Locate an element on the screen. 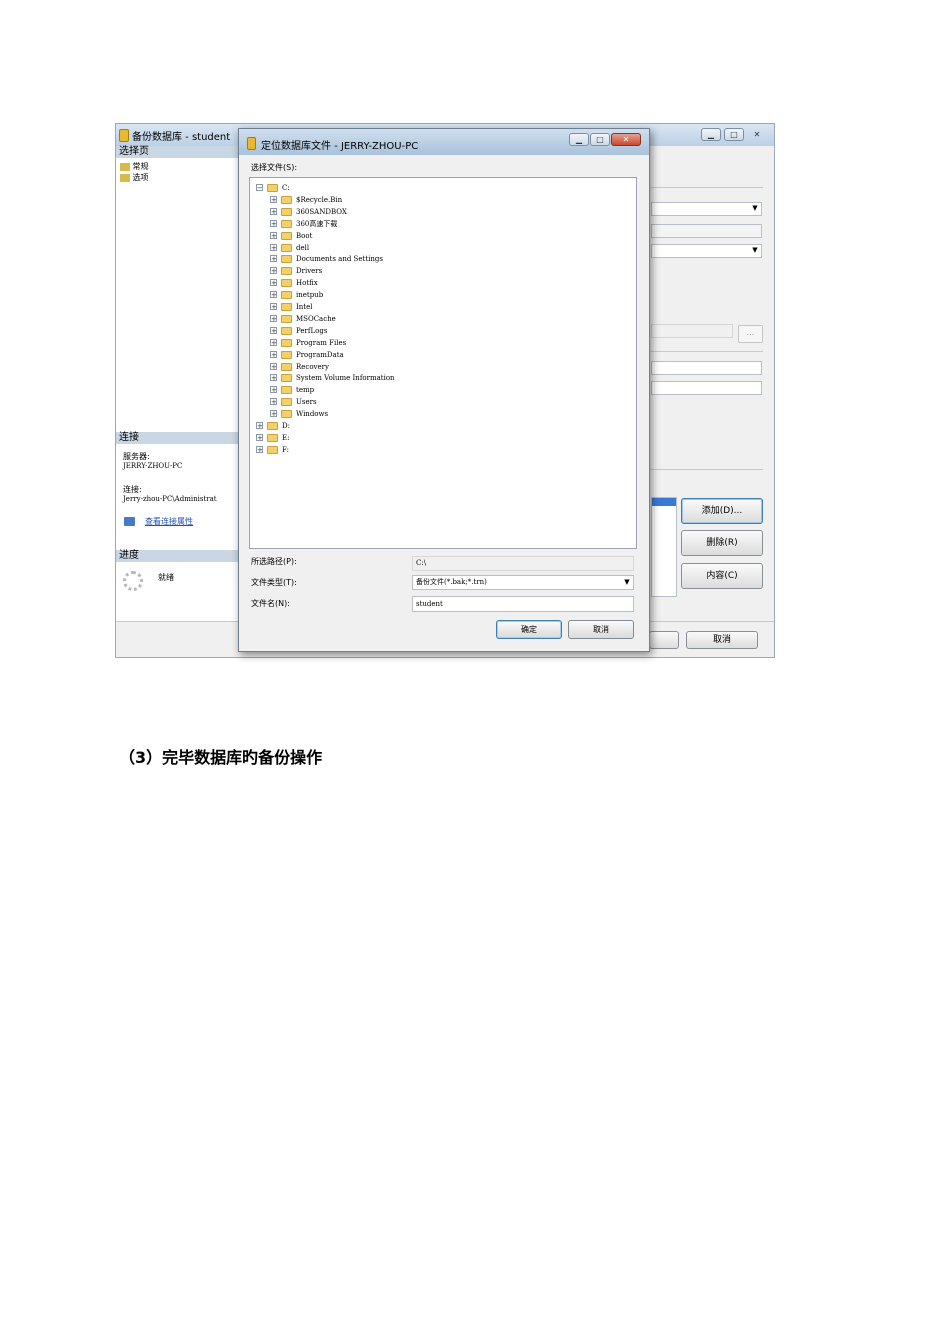 Image resolution: width=950 pixels, height=1344 pixels. server-label: 服务器: is located at coordinates (136, 456).